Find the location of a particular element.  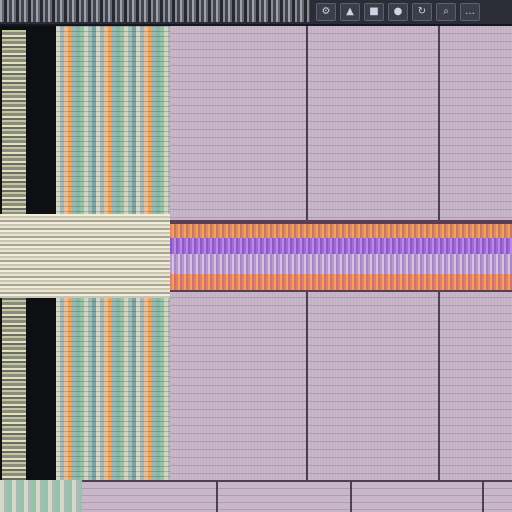

cursor-button: ▲ is located at coordinates (350, 12).